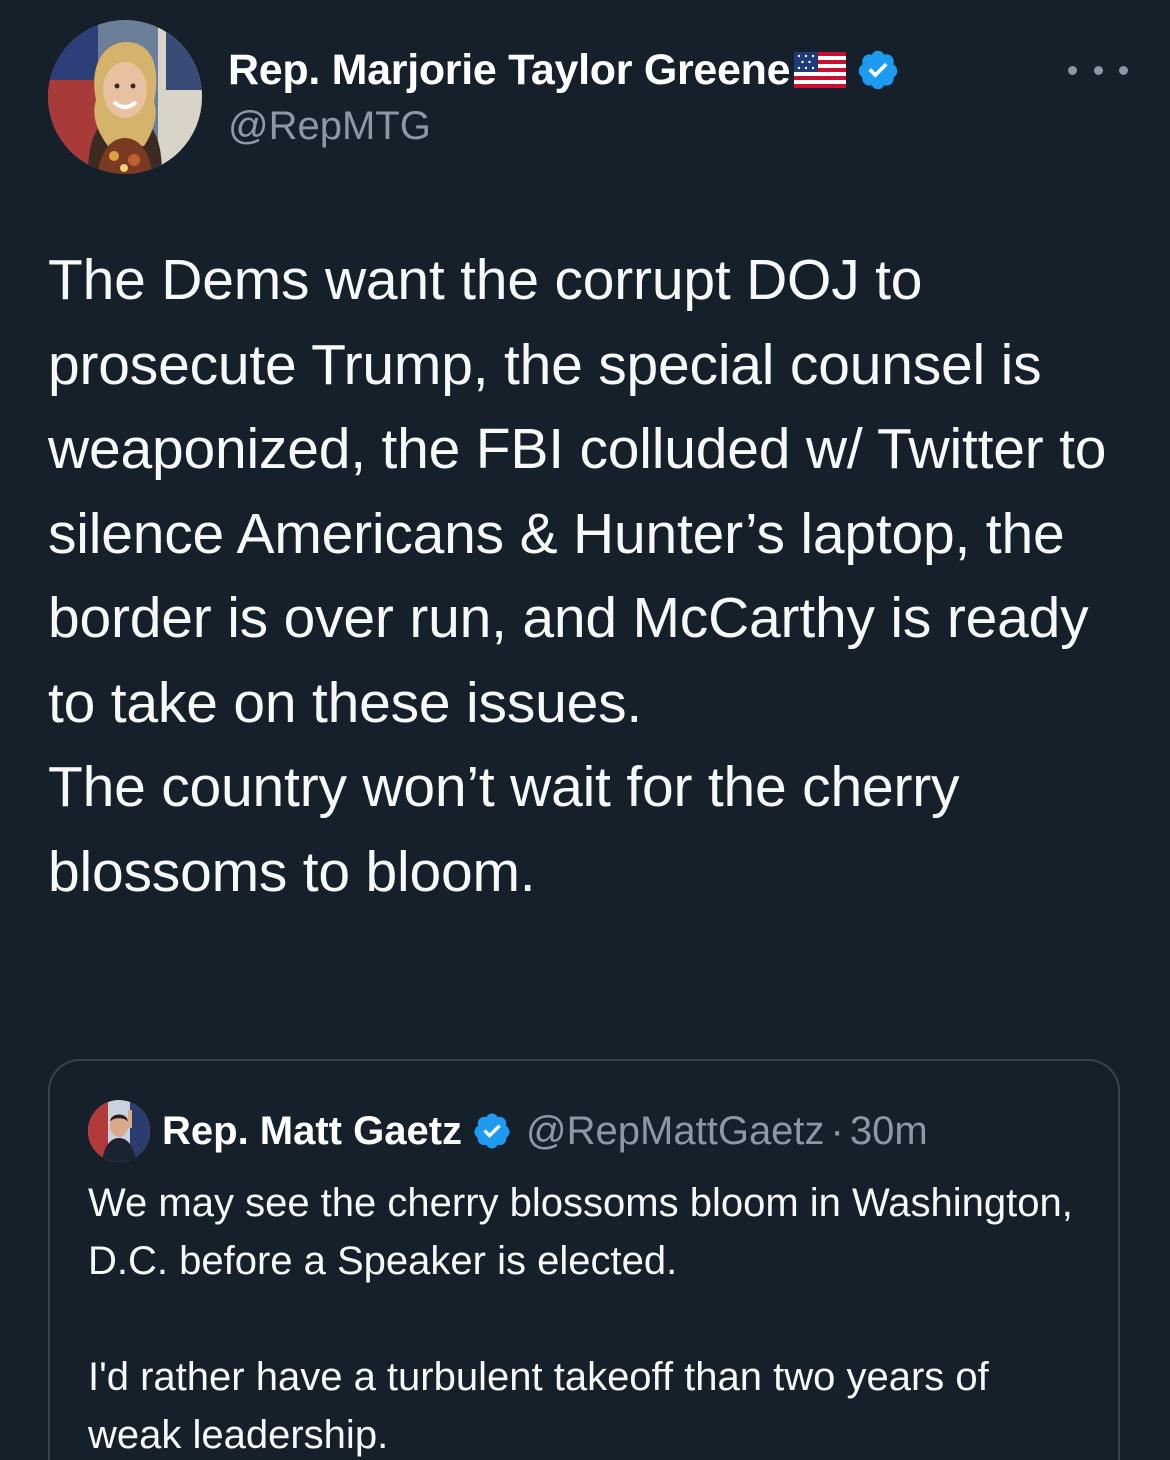 The image size is (1170, 1460). What do you see at coordinates (889, 1131) in the screenshot?
I see `quoted-tweet-timestamp: 30m` at bounding box center [889, 1131].